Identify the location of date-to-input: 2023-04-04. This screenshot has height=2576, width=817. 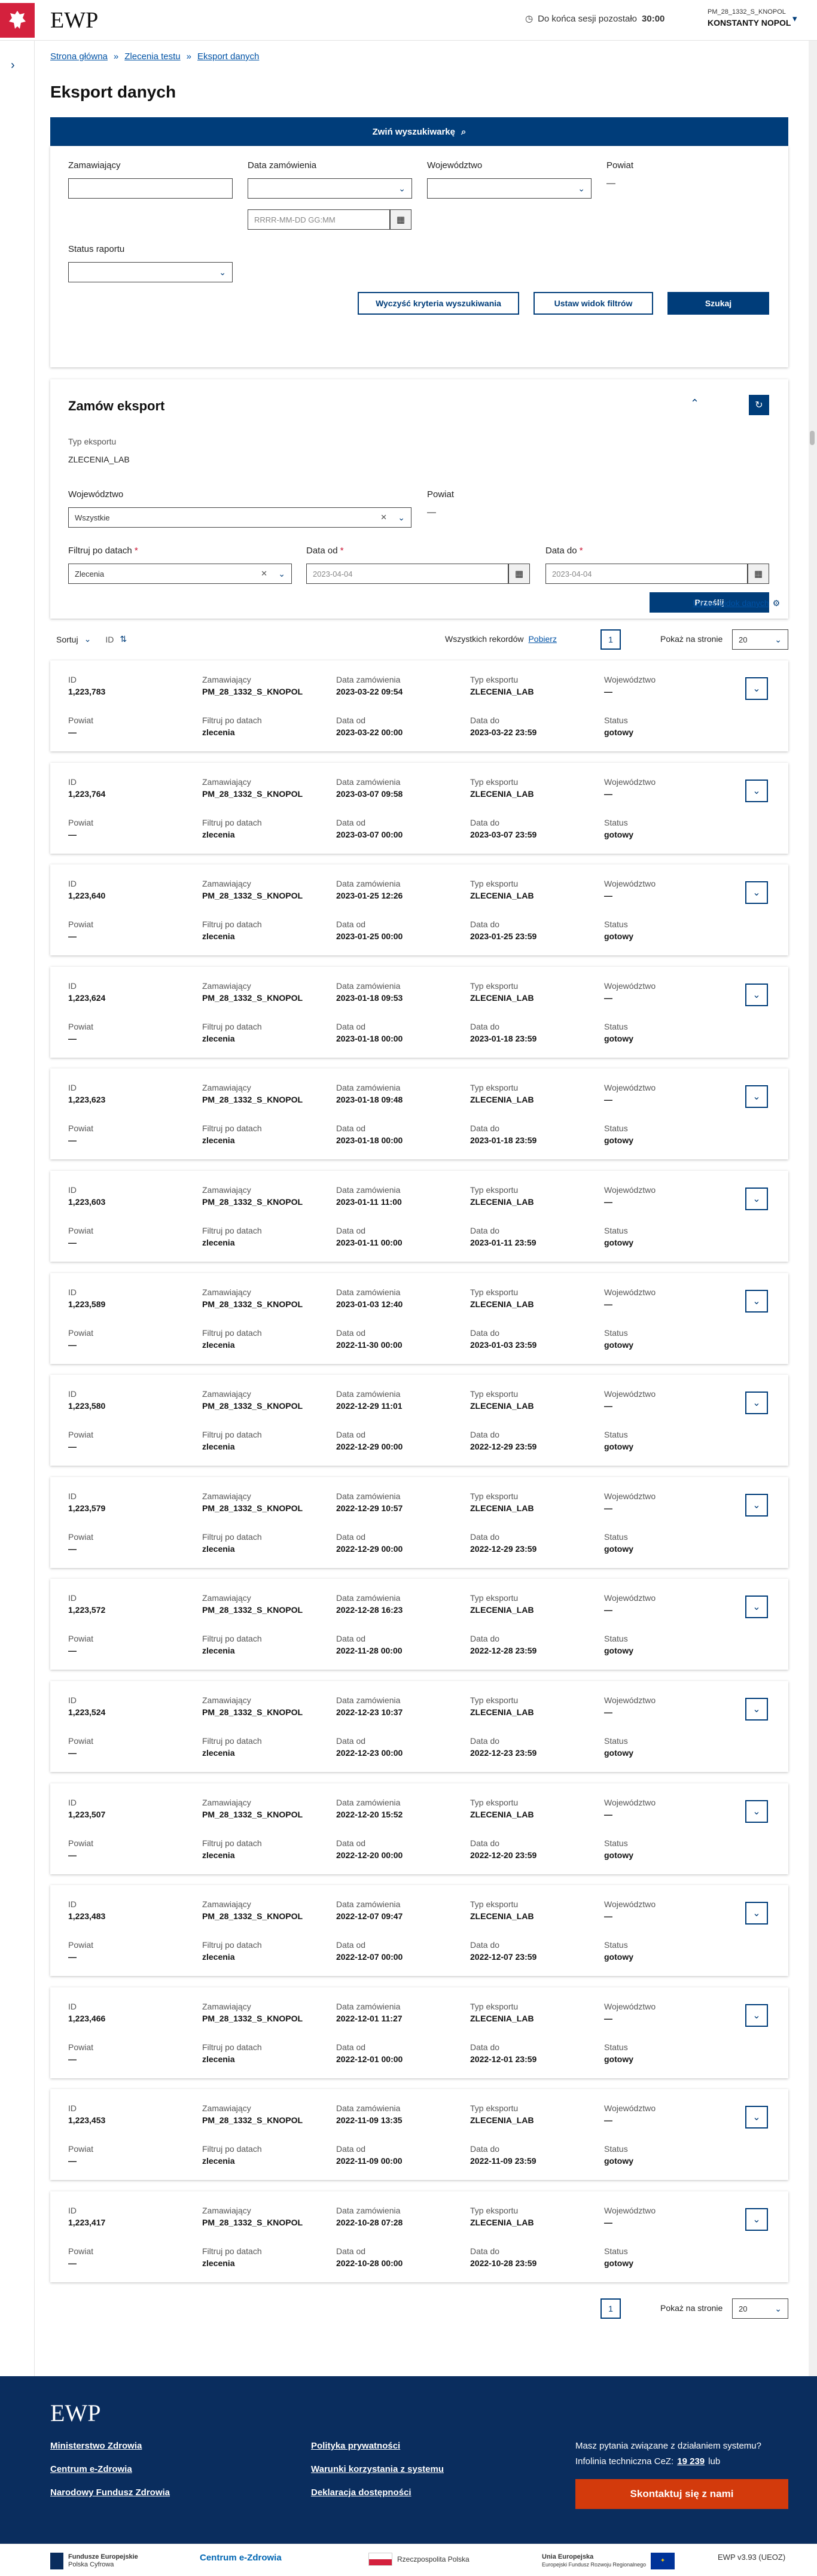
(646, 574).